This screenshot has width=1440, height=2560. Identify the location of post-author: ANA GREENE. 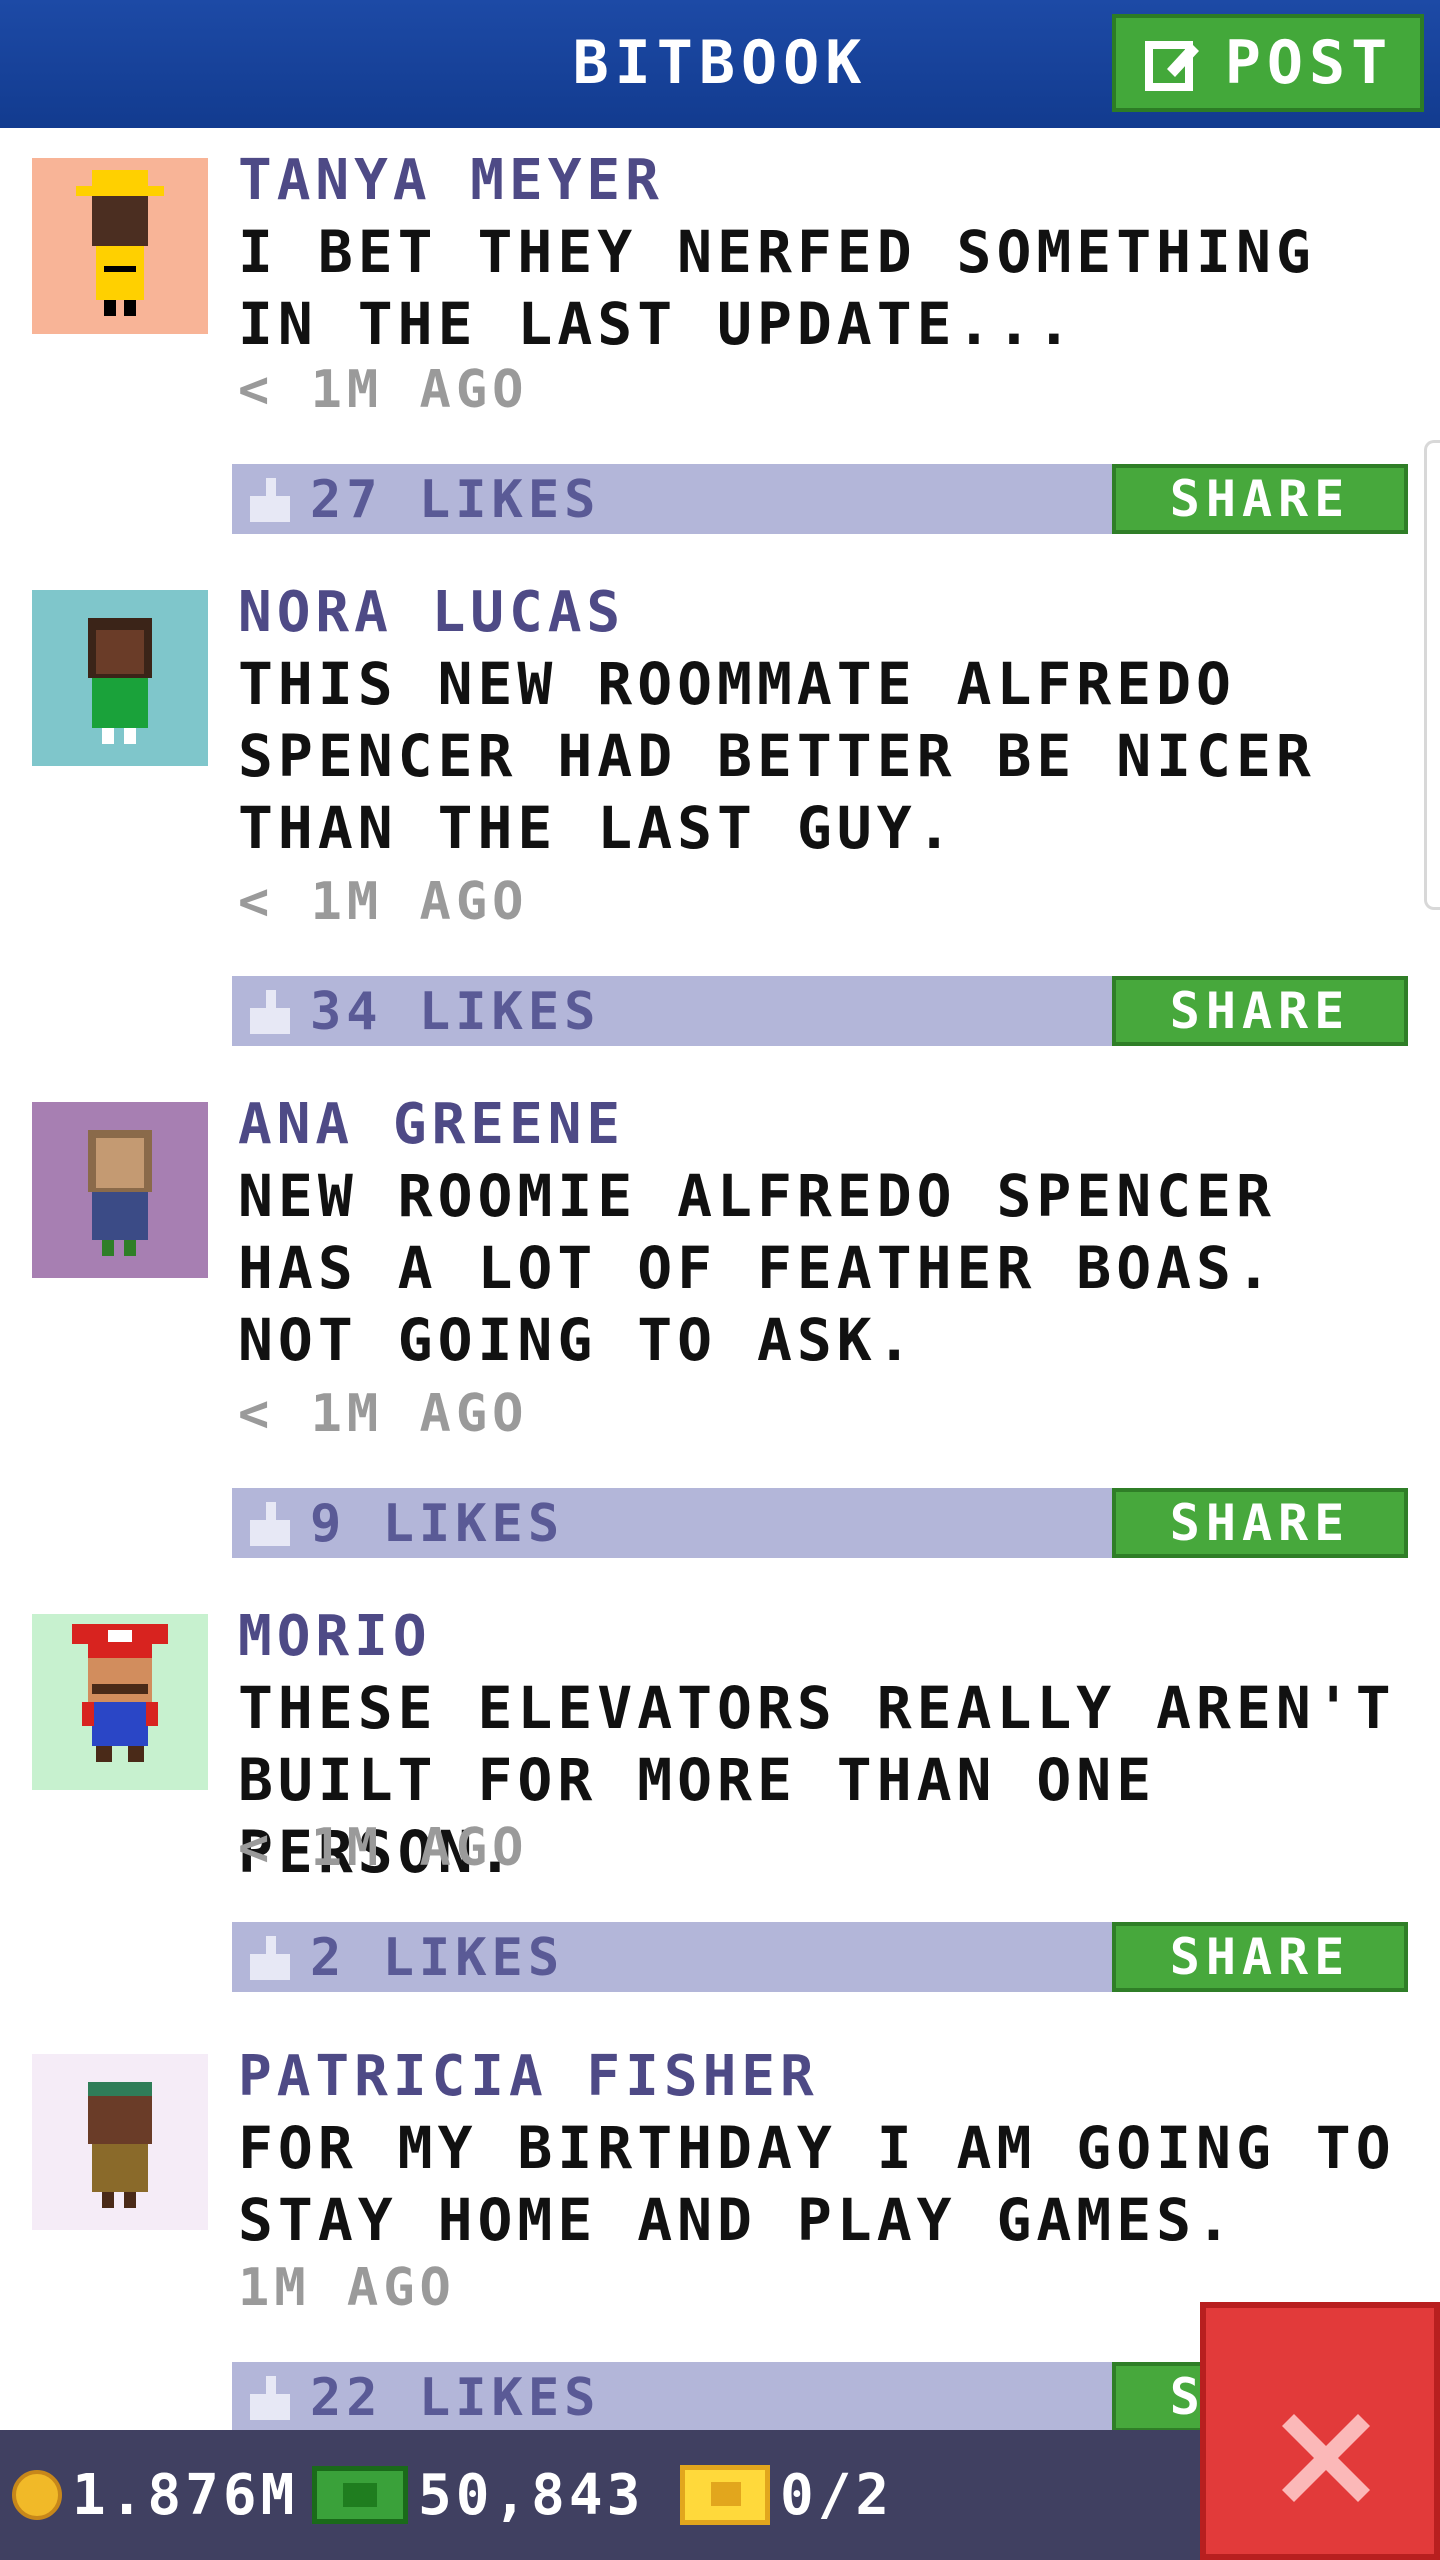
(431, 1124).